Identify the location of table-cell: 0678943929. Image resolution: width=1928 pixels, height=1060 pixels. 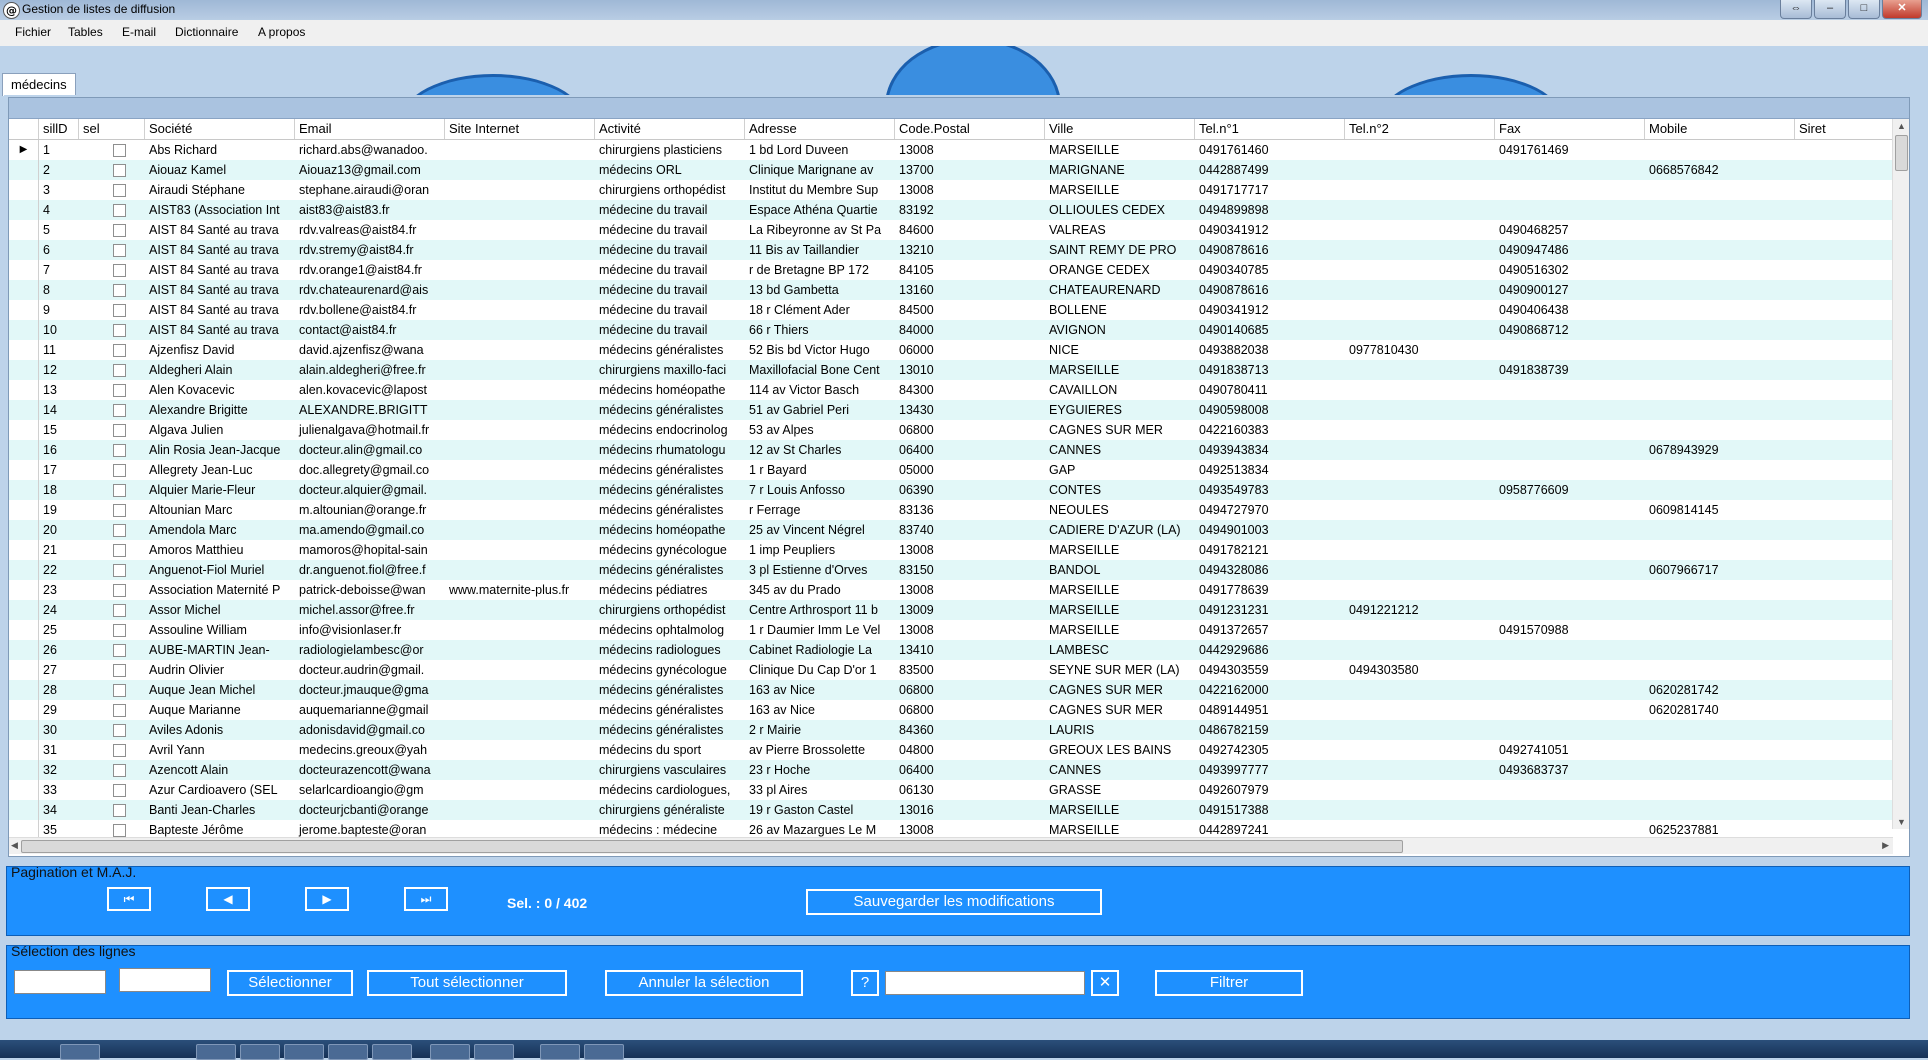
(1720, 450).